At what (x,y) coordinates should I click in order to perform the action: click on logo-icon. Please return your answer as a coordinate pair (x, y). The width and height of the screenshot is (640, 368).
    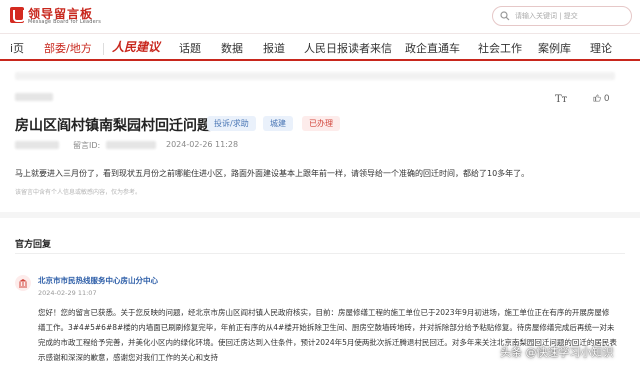
    Looking at the image, I should click on (17, 15).